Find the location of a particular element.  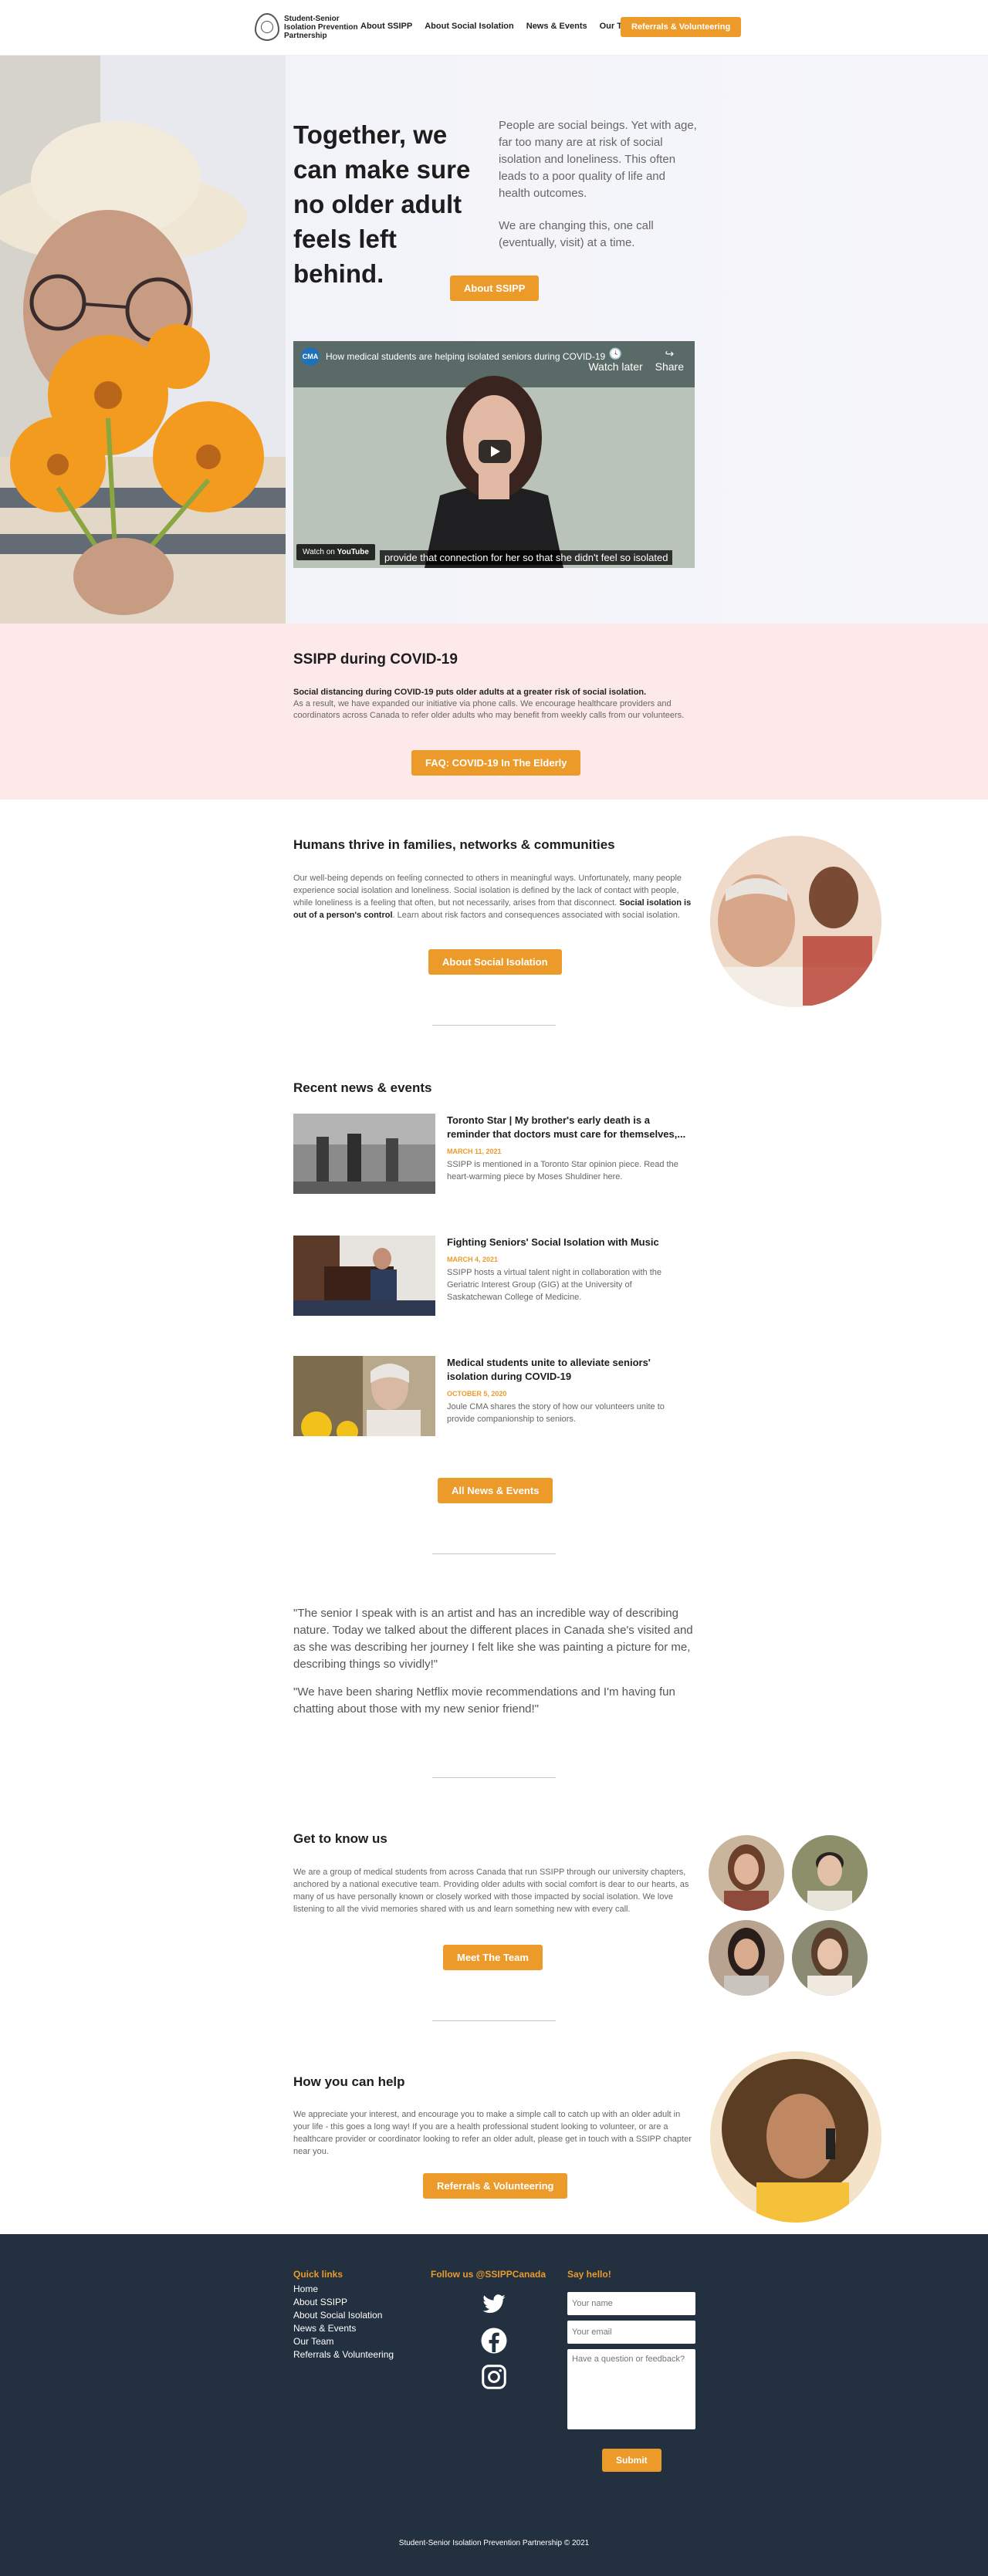

follow-us: Follow us @SSIPPCanada is located at coordinates (488, 2274).